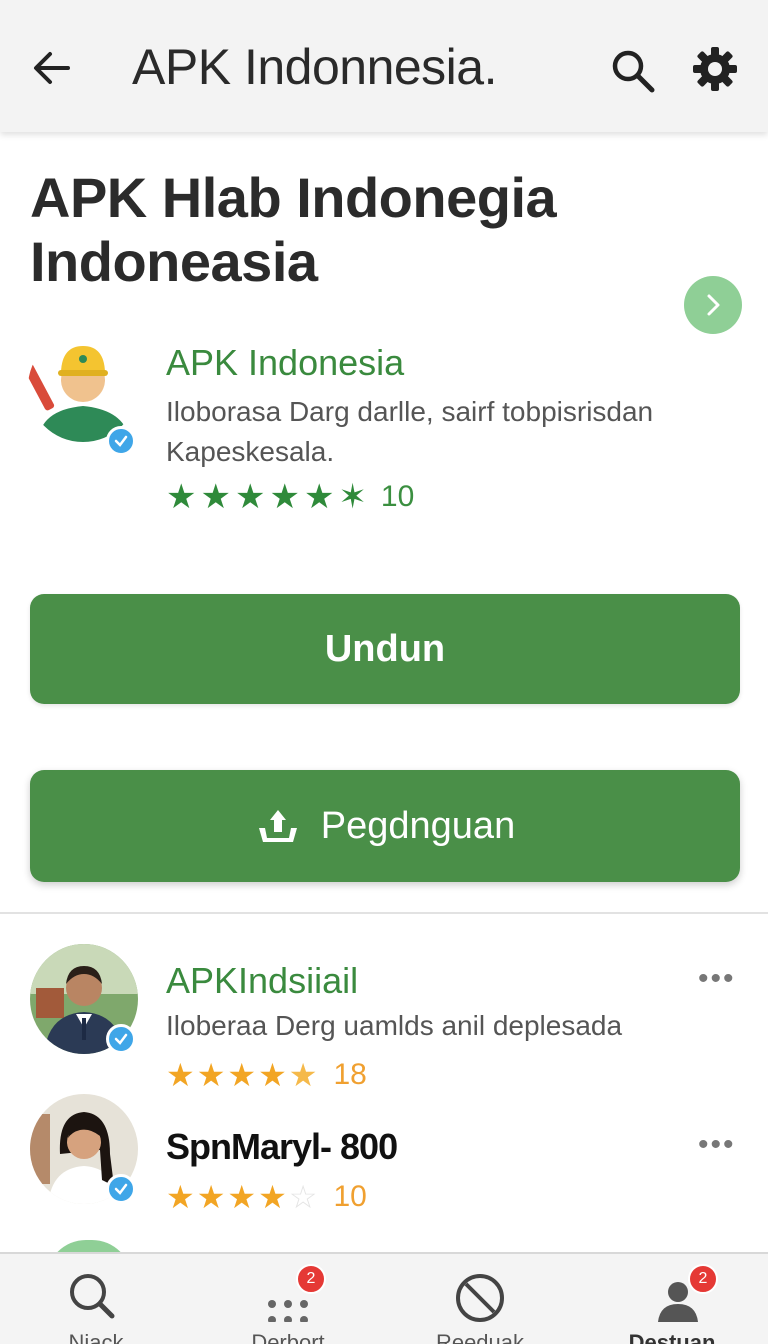 This screenshot has height=1344, width=768. I want to click on download-button-label: Undun, so click(385, 648).